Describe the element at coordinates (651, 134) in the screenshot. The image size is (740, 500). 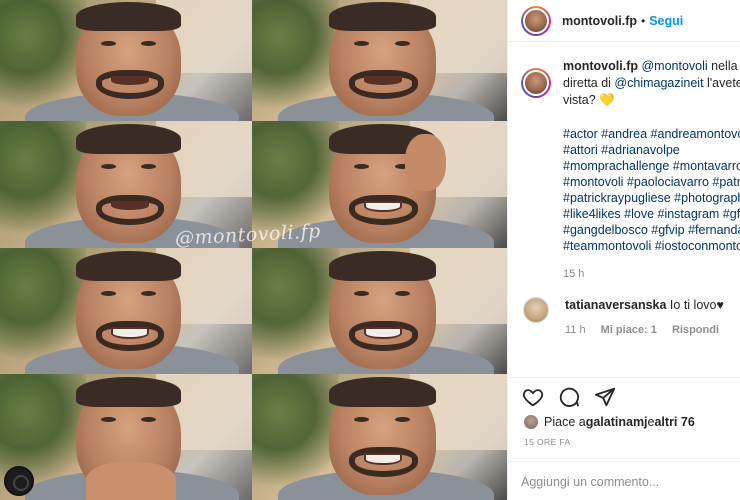
I see `hashtag-line: #actor #andrea #andreamontovo` at that location.